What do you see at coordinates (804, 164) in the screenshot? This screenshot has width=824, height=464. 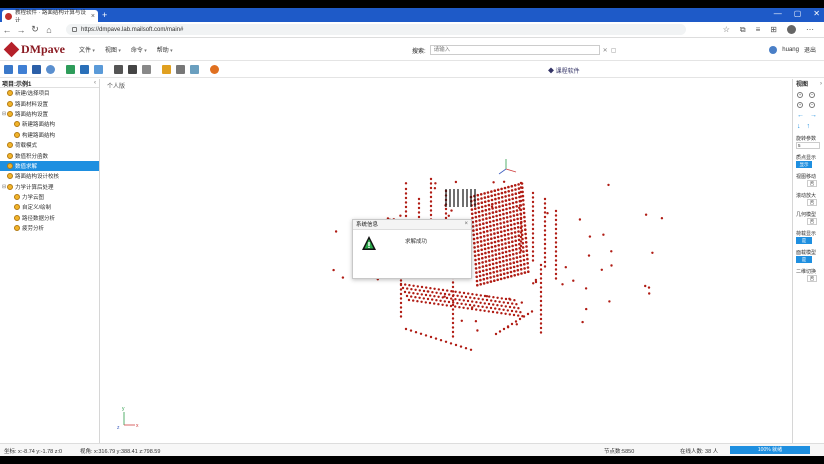 I see `toggle-button: 显示` at bounding box center [804, 164].